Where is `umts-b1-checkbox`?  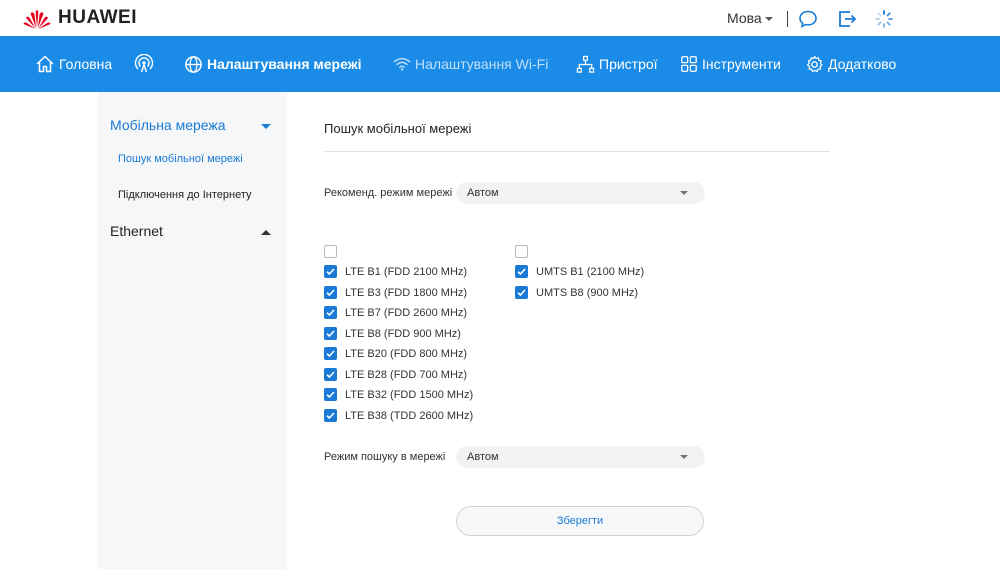
umts-b1-checkbox is located at coordinates (521, 271).